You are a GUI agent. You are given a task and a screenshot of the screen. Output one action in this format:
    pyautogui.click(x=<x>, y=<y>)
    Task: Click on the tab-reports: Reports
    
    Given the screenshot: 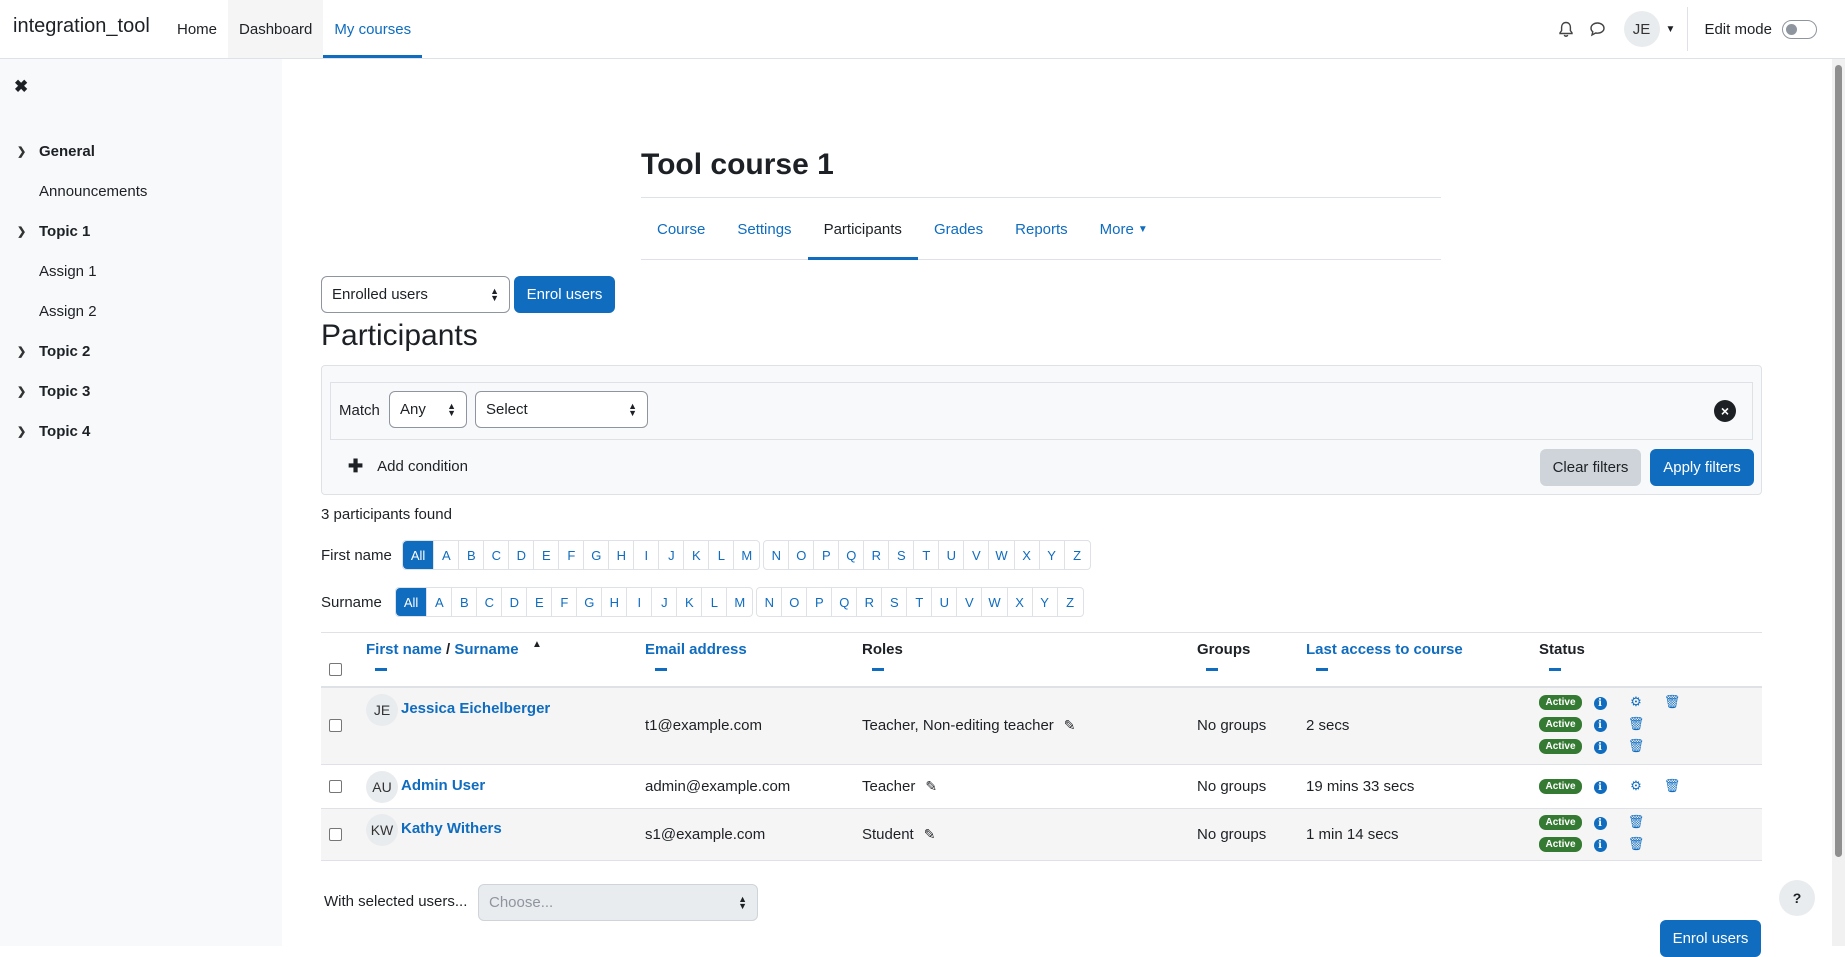 What is the action you would take?
    pyautogui.click(x=1041, y=229)
    